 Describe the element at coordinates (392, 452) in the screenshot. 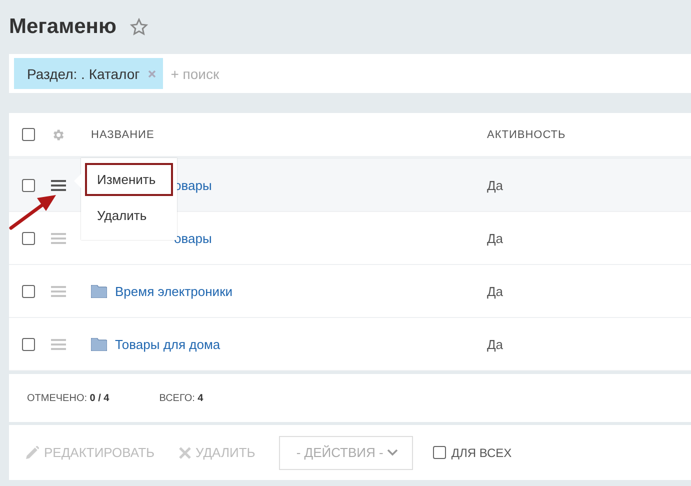

I see `chevron-down-icon` at that location.